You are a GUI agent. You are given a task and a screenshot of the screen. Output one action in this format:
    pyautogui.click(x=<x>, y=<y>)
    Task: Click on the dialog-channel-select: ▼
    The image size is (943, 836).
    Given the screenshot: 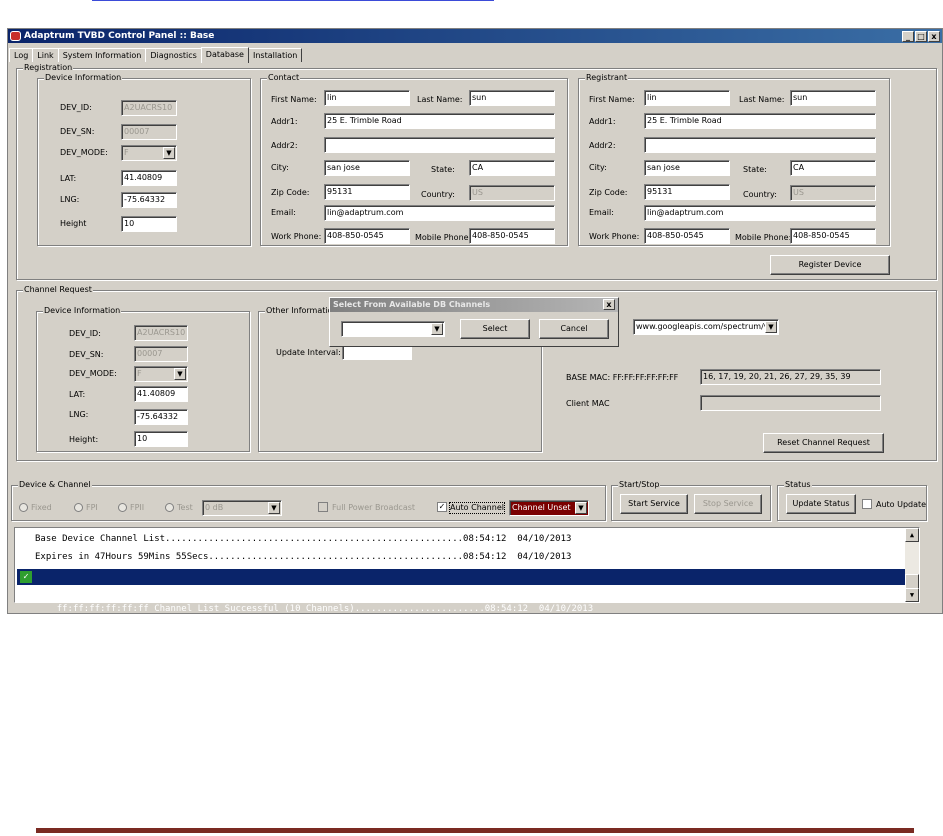 What is the action you would take?
    pyautogui.click(x=393, y=329)
    